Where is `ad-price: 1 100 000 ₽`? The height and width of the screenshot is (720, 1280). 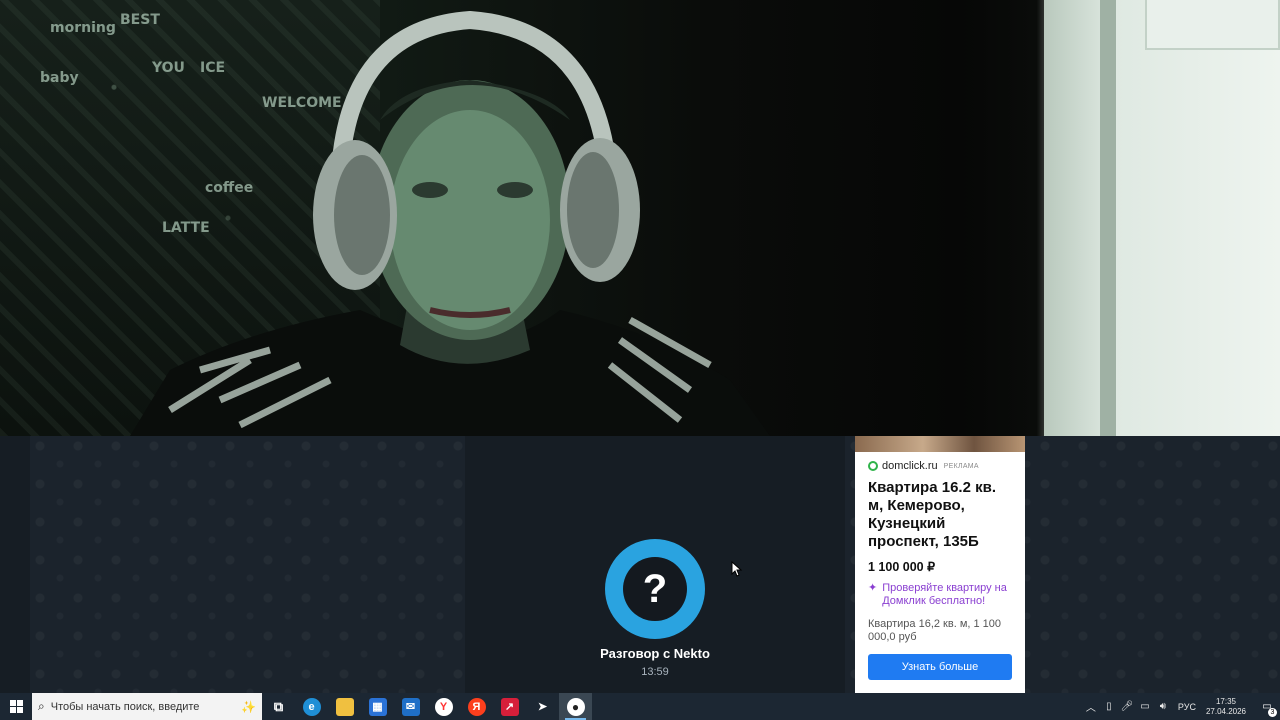 ad-price: 1 100 000 ₽ is located at coordinates (902, 567).